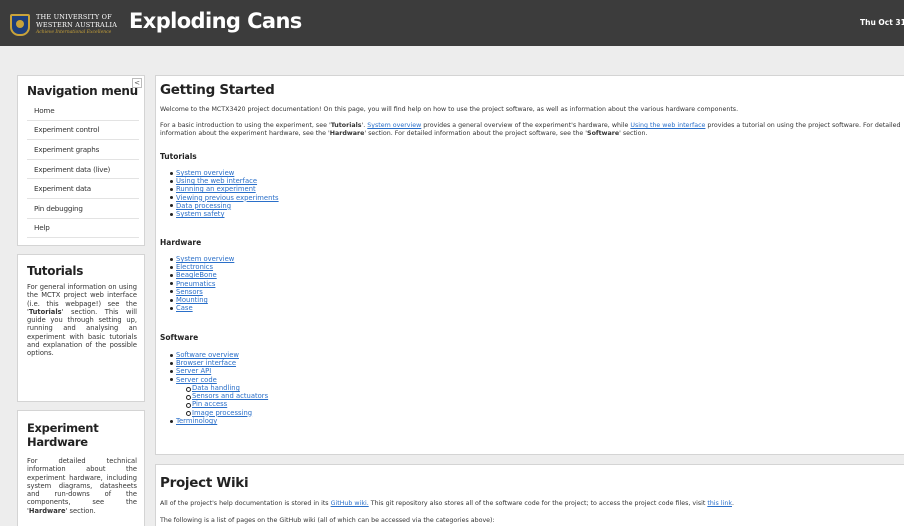 Image resolution: width=904 pixels, height=526 pixels. I want to click on link-electronics: Electronics, so click(201, 267).